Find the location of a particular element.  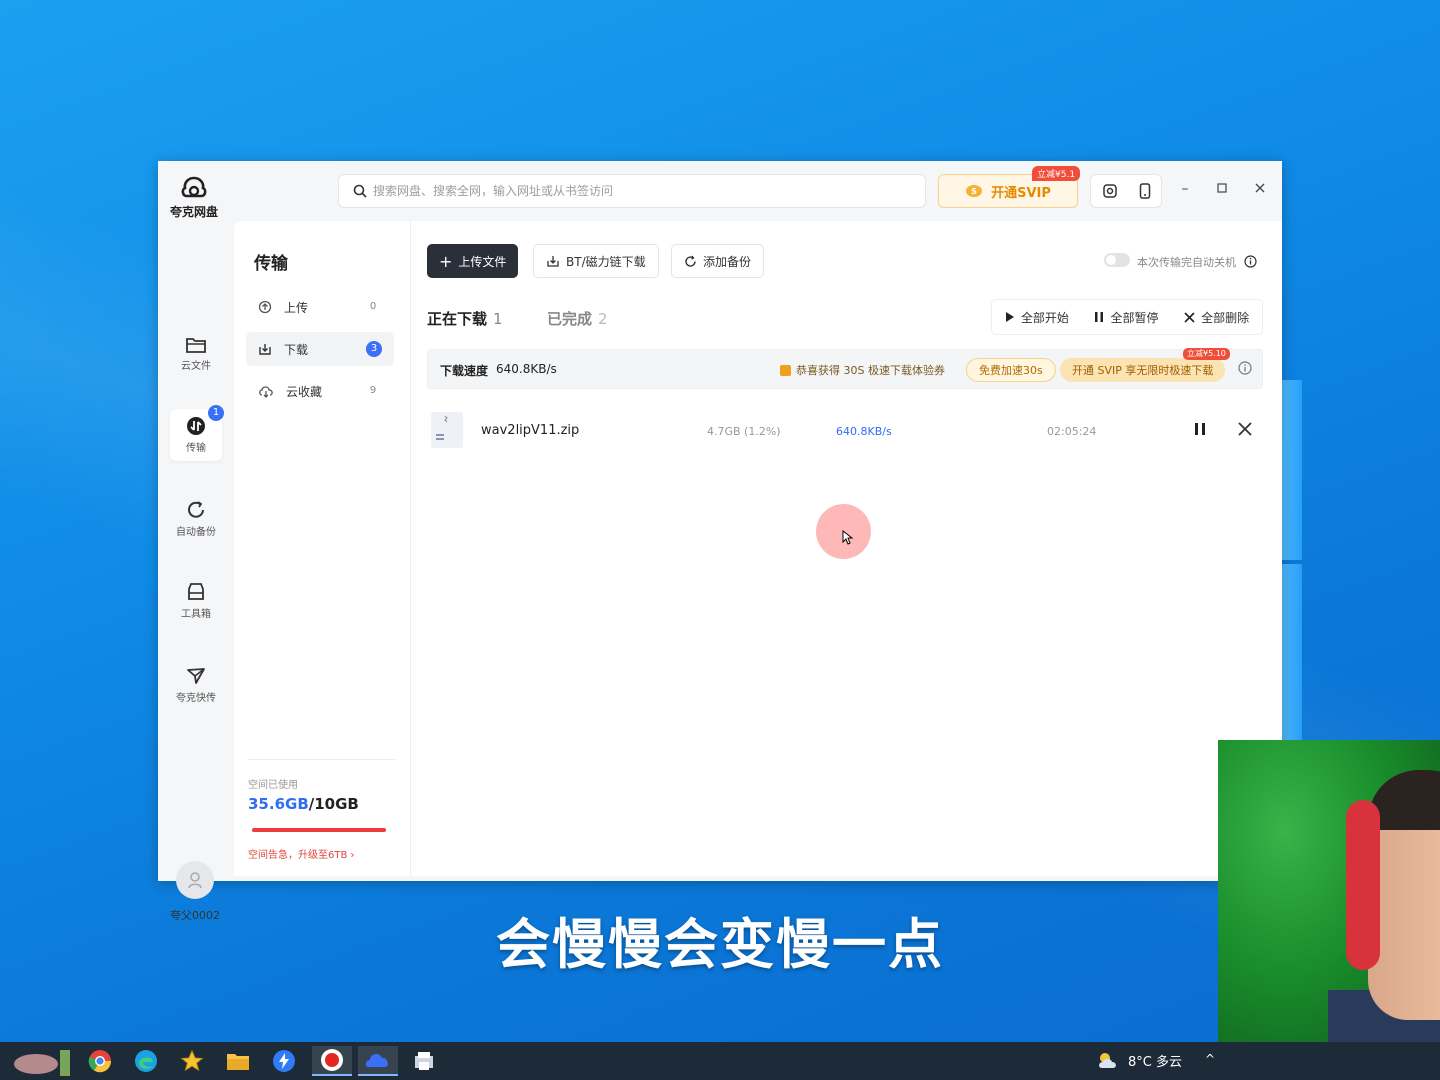

upload-file-button: + 上传文件 is located at coordinates (473, 261).